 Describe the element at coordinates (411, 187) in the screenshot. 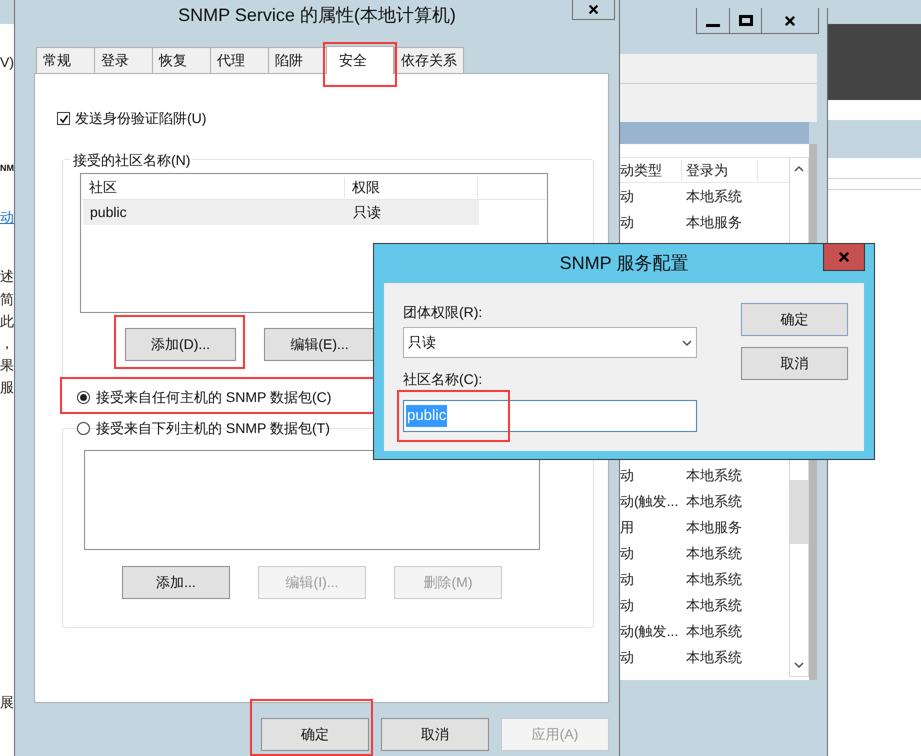

I see `column-header: 权限` at that location.